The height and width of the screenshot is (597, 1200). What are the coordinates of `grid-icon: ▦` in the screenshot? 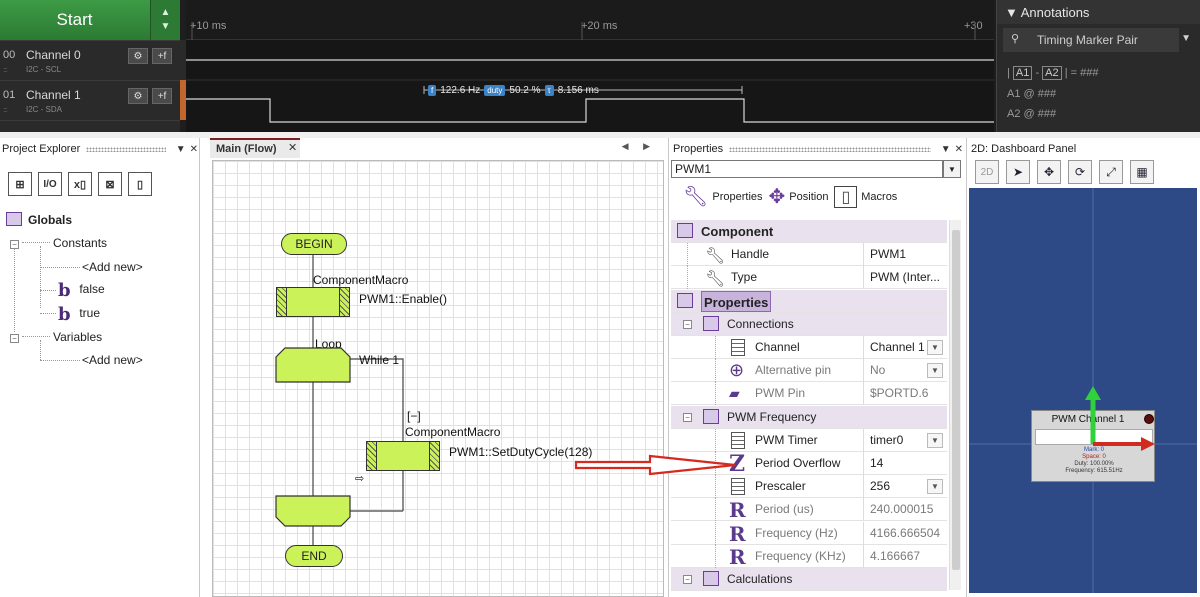 It's located at (1142, 172).